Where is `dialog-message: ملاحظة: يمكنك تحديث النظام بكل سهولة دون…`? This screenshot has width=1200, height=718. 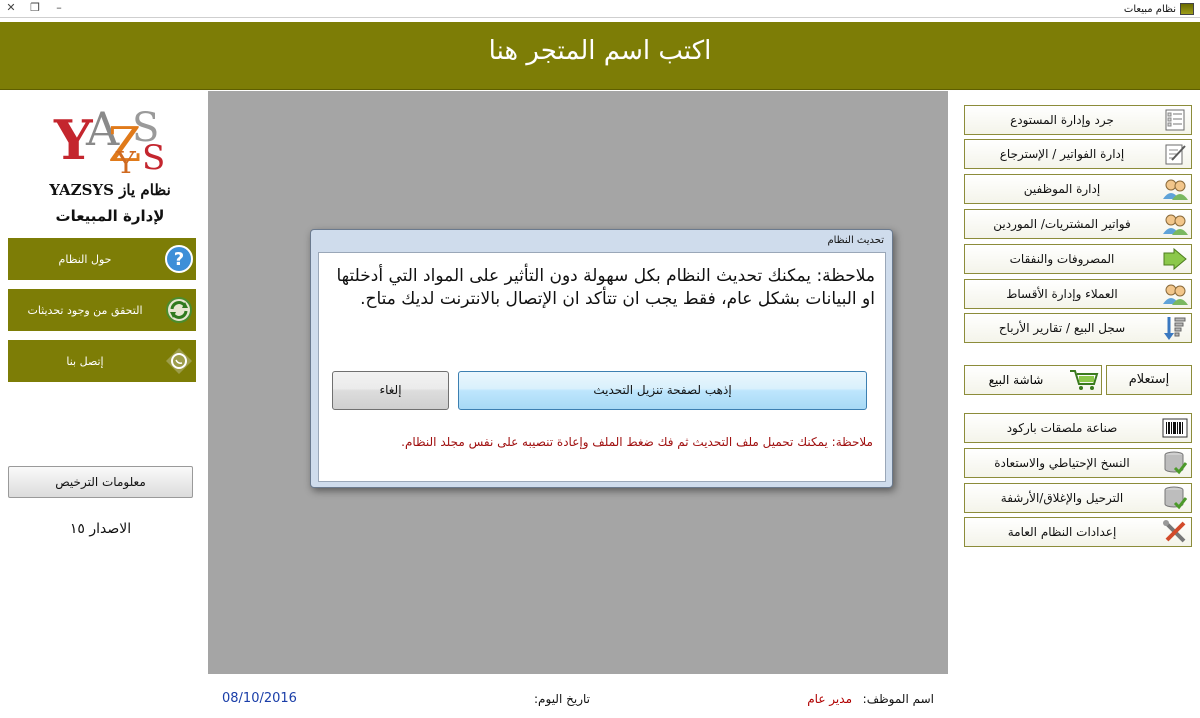 dialog-message: ملاحظة: يمكنك تحديث النظام بكل سهولة دون… is located at coordinates (605, 287).